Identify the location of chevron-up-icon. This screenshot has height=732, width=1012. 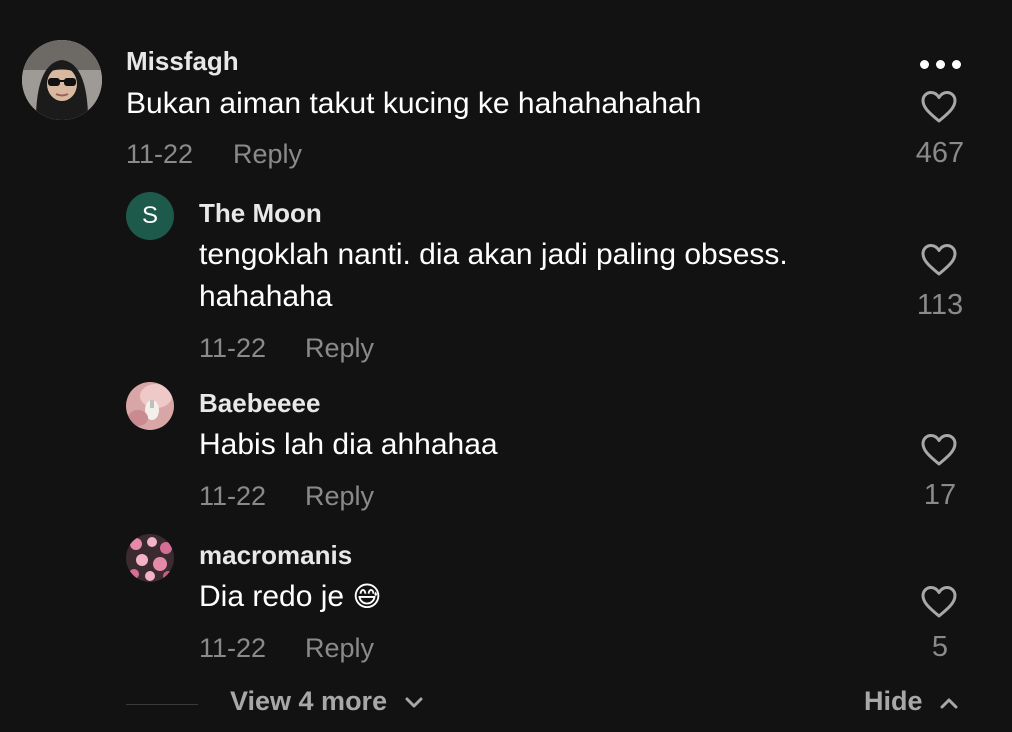
(949, 703).